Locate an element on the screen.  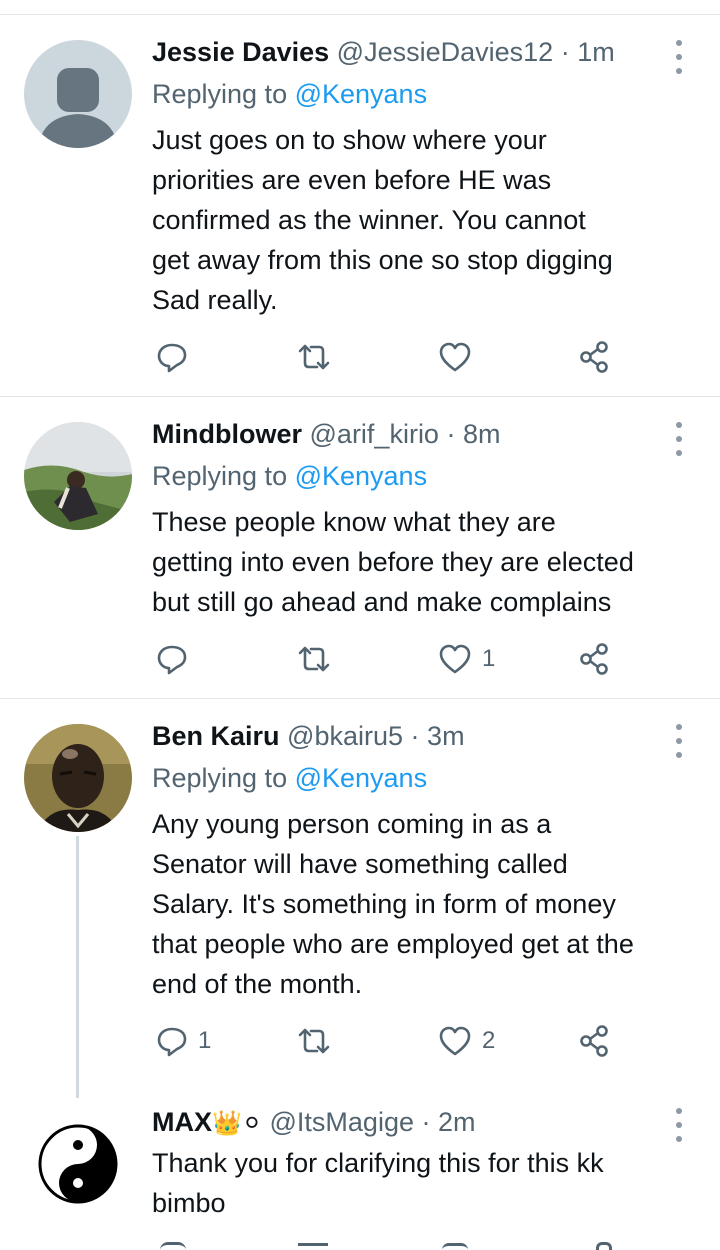
like-button: 1 is located at coordinates (466, 659).